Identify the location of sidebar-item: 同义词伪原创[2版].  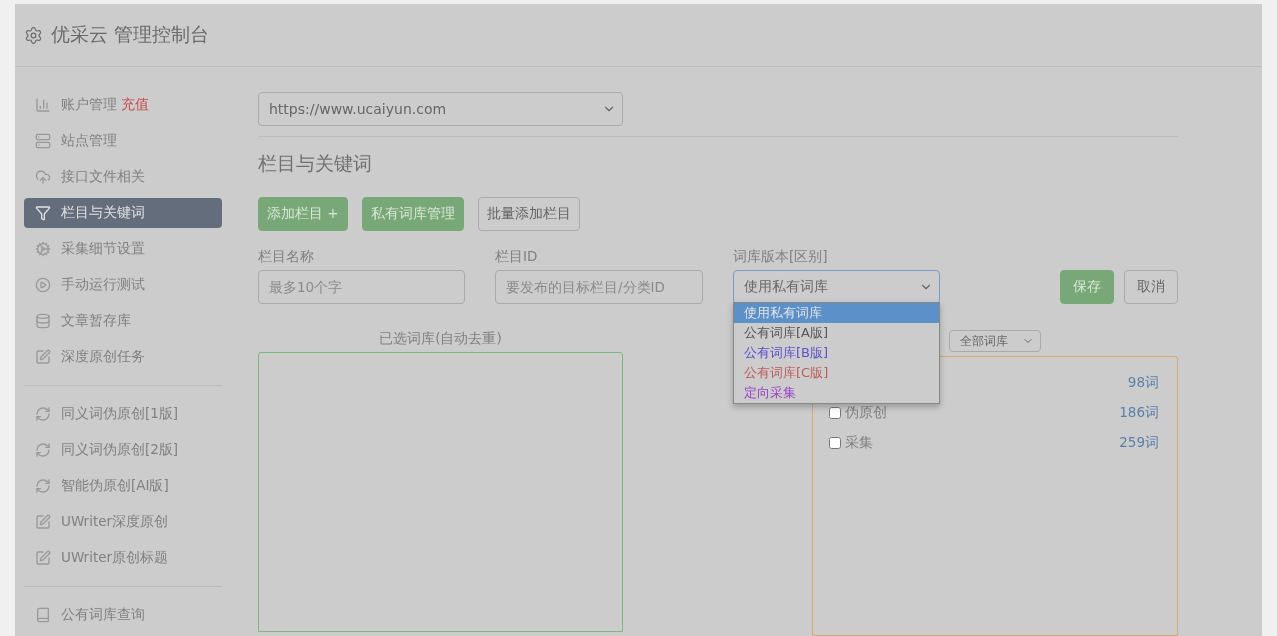
(123, 450).